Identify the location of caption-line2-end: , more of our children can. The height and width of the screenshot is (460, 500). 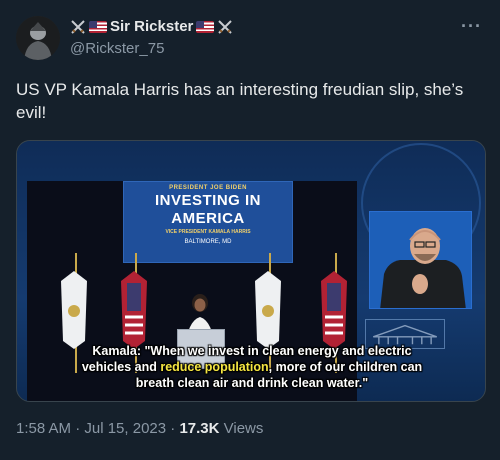
(345, 367).